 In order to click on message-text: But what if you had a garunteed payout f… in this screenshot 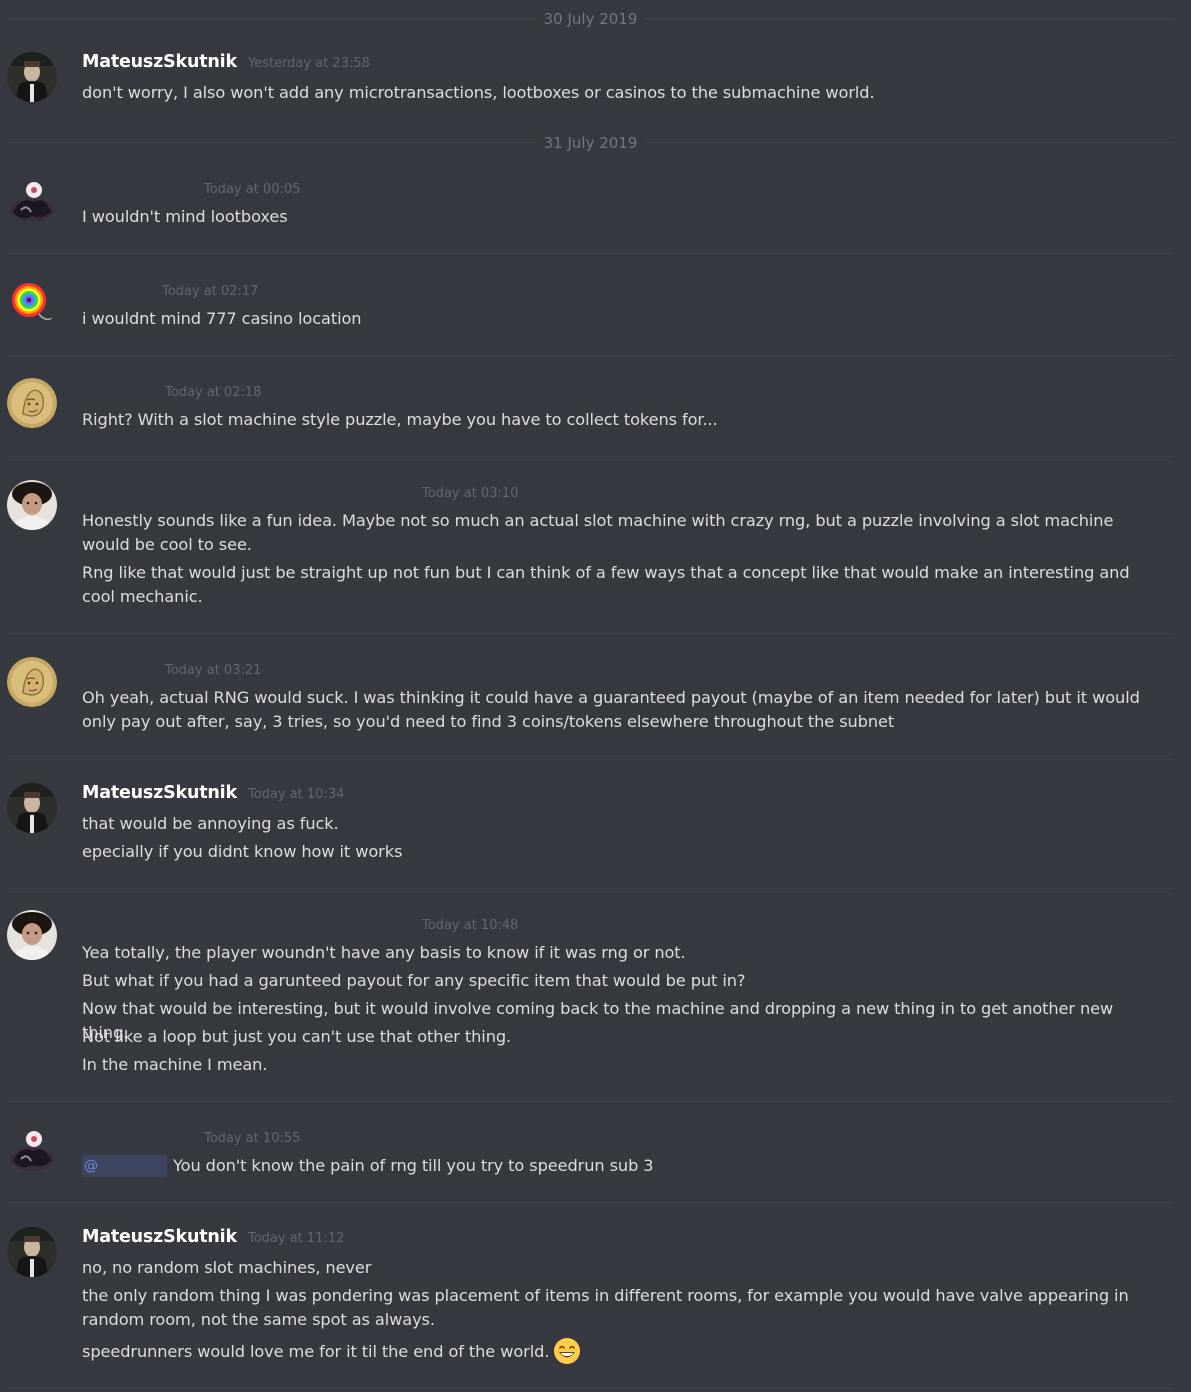, I will do `click(414, 980)`.